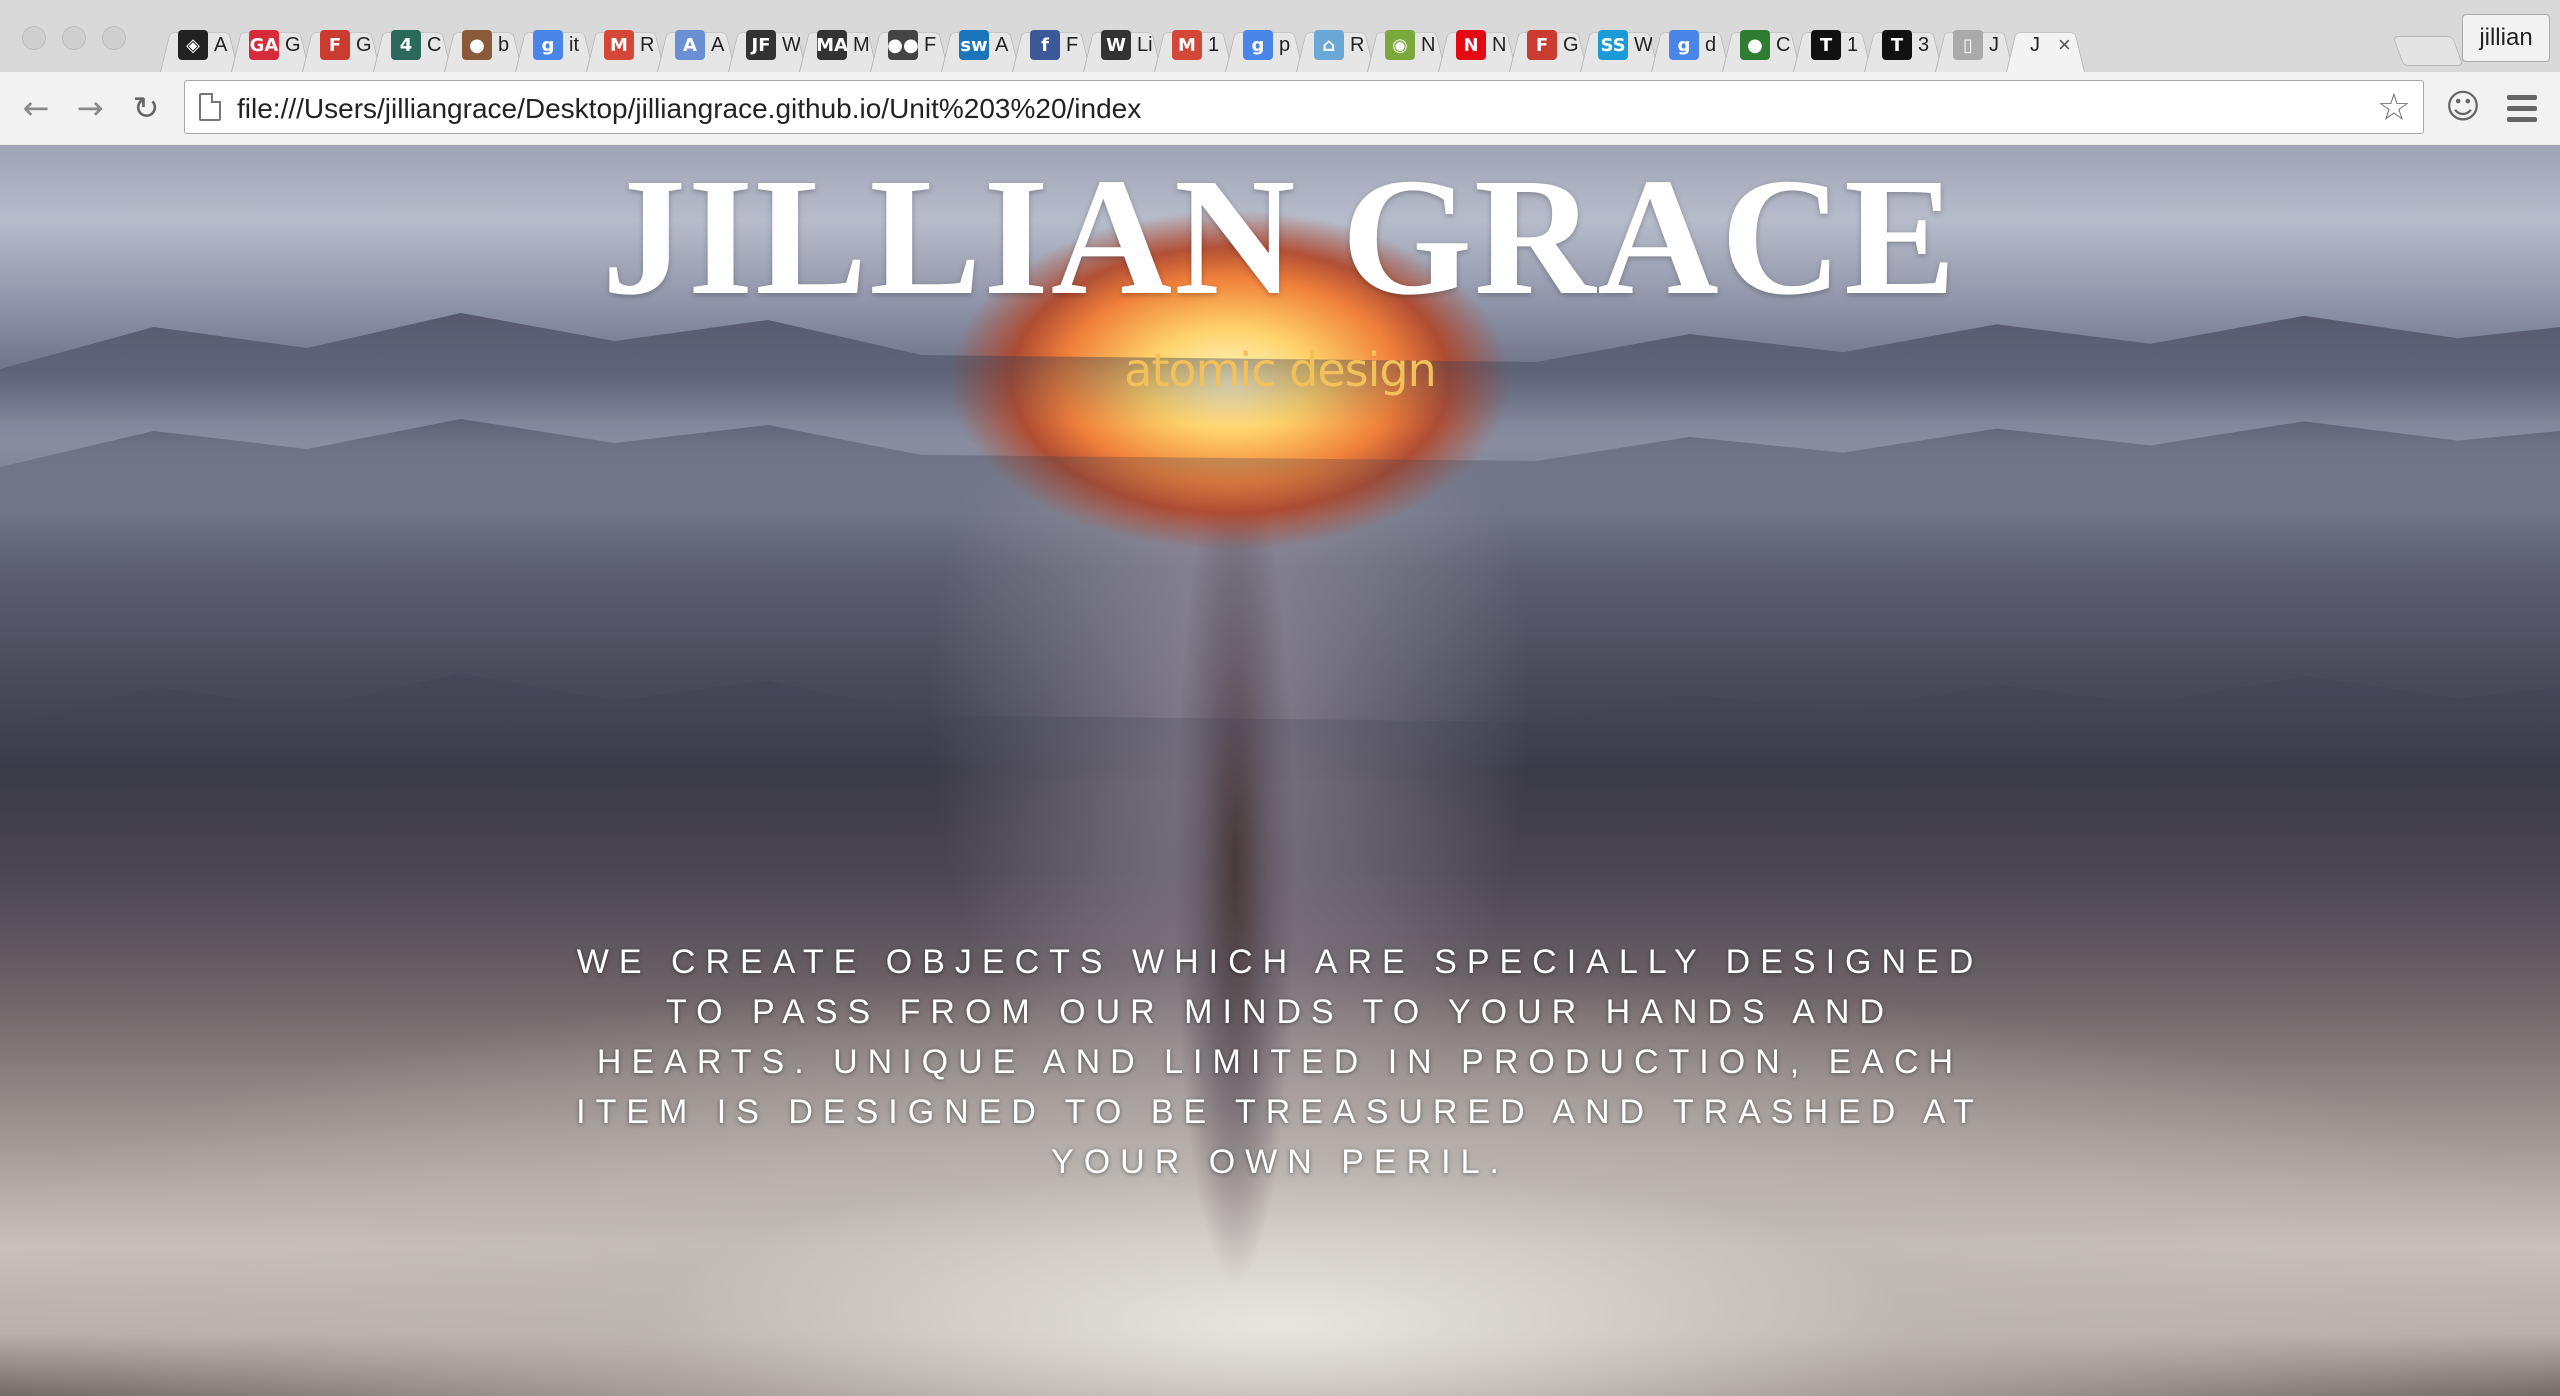 The image size is (2560, 1396). I want to click on browser-tab: J ×, so click(2045, 45).